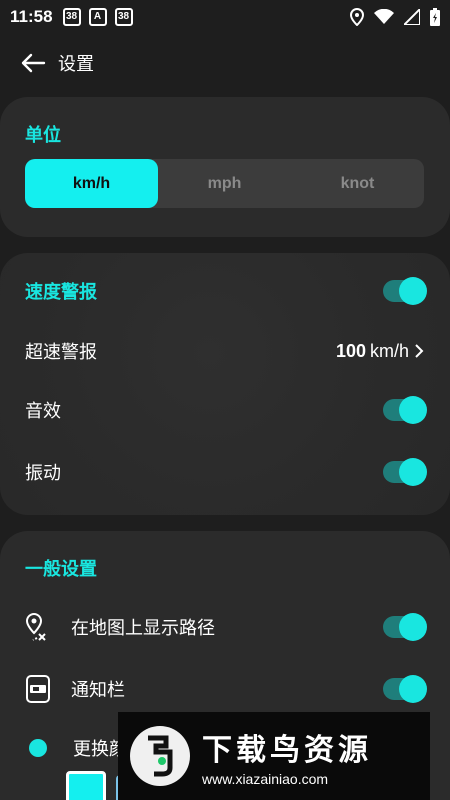 The width and height of the screenshot is (450, 800). I want to click on sound-toggle, so click(405, 410).